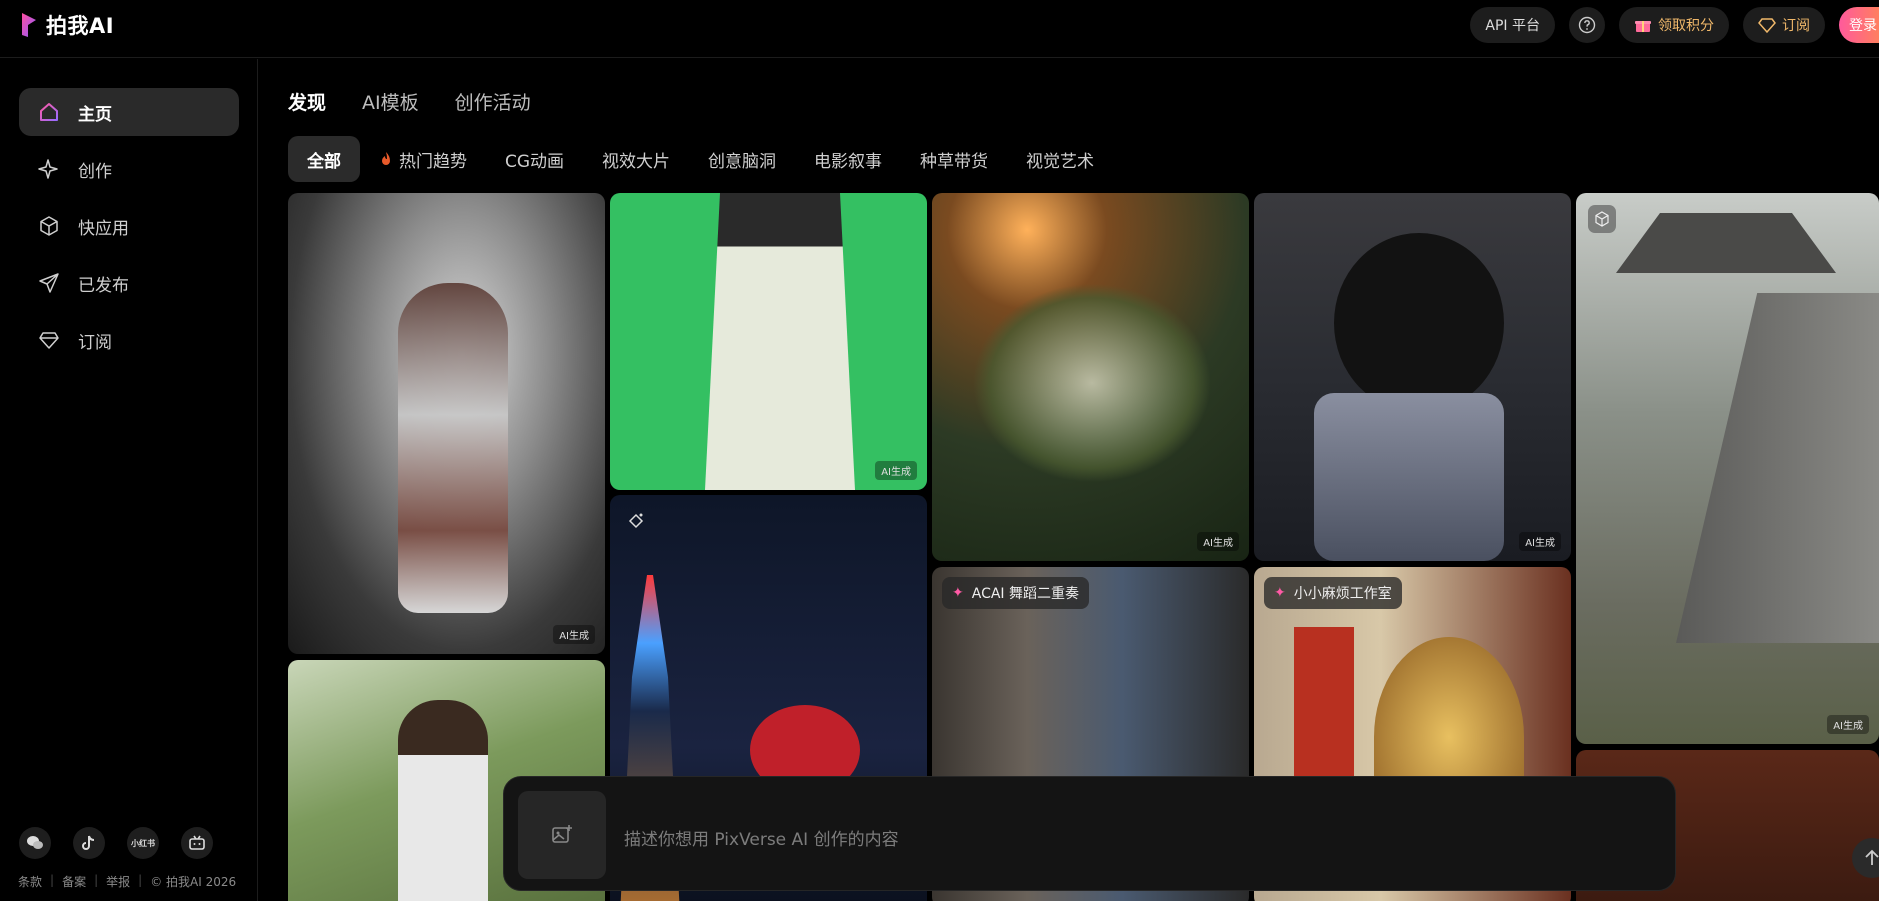  I want to click on sparkle-icon, so click(48, 169).